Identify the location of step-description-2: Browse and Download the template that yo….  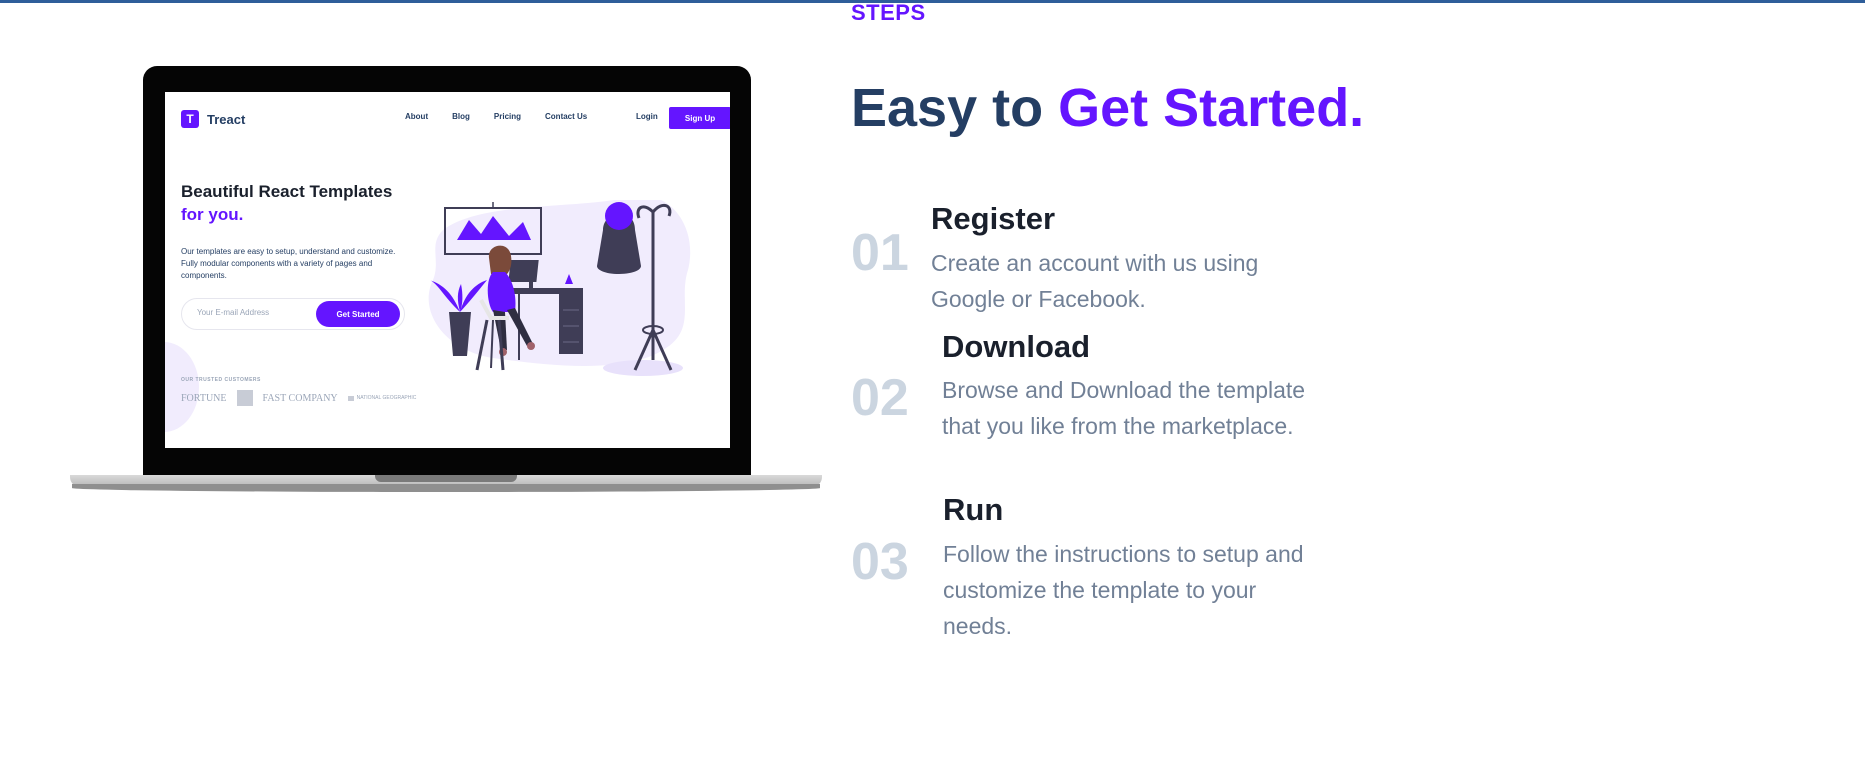
(1124, 408).